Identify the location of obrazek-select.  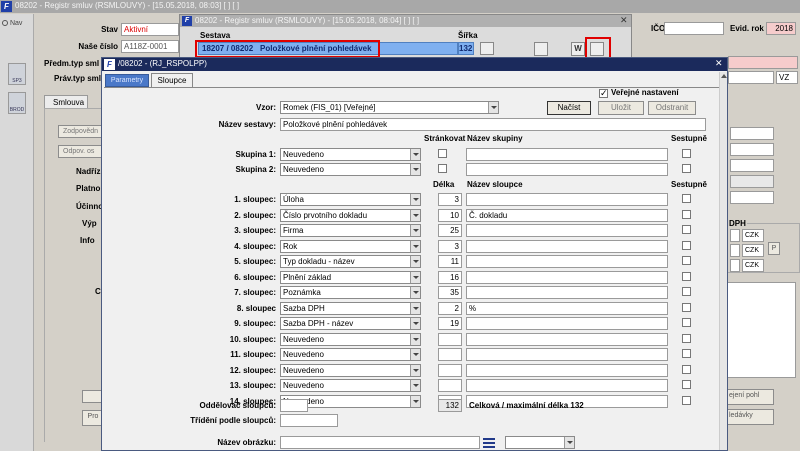
(540, 442).